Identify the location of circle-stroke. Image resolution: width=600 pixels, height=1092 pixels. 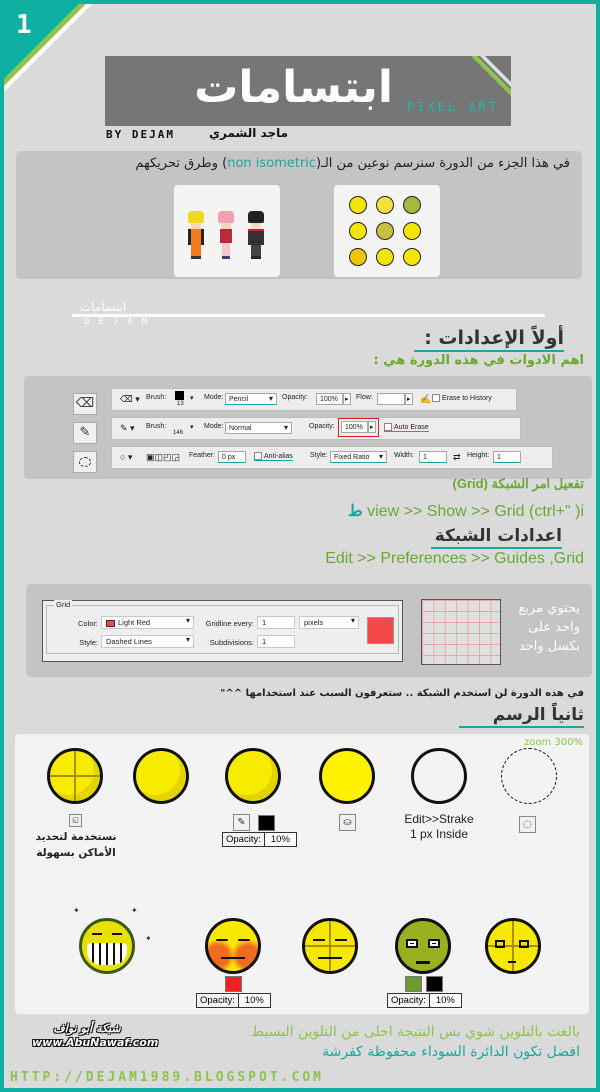
(439, 776).